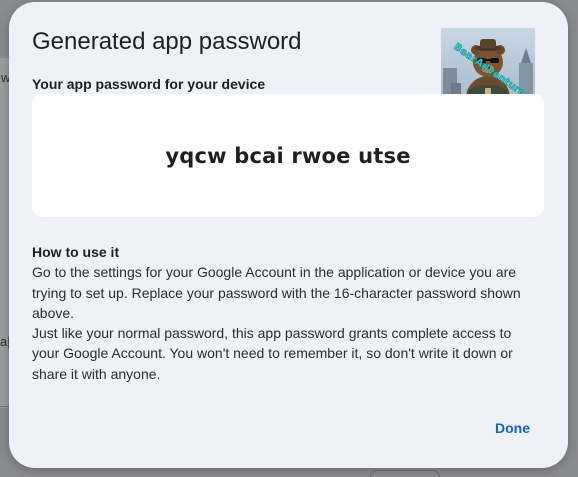 This screenshot has width=578, height=477. Describe the element at coordinates (76, 252) in the screenshot. I see `how-to-heading: How to use it` at that location.